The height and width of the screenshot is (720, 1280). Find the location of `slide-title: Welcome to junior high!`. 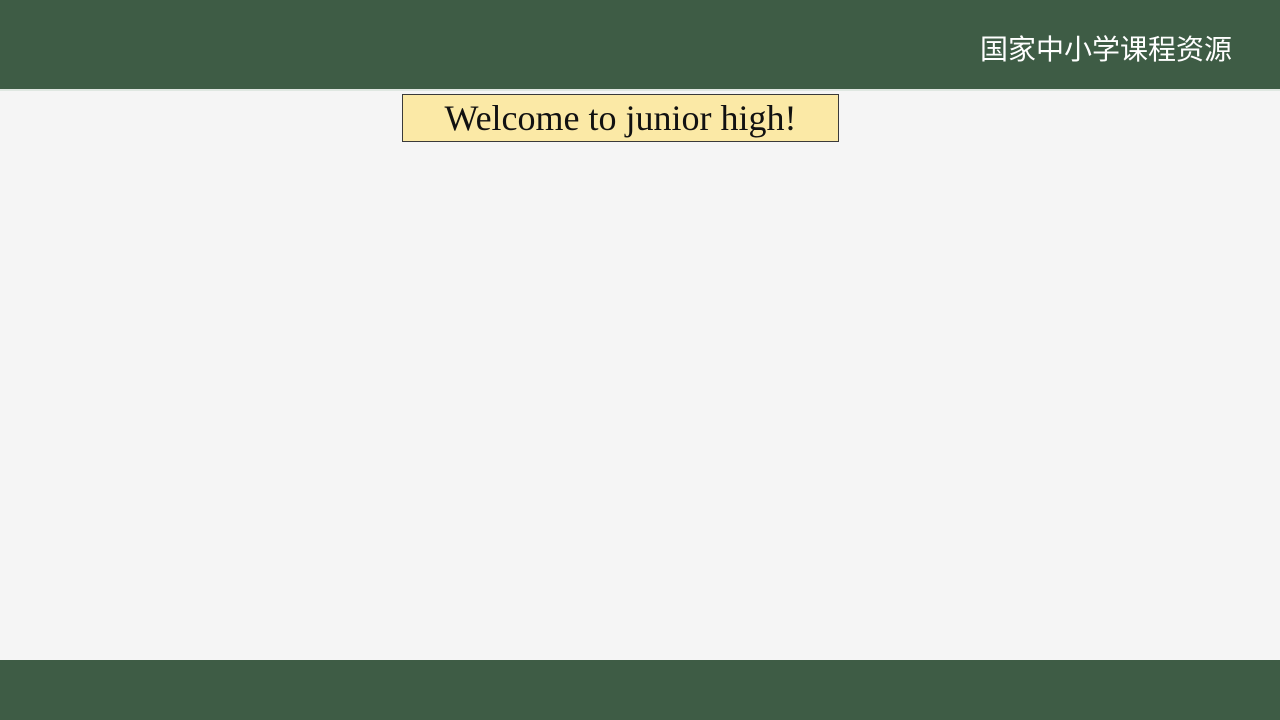

slide-title: Welcome to junior high! is located at coordinates (620, 118).